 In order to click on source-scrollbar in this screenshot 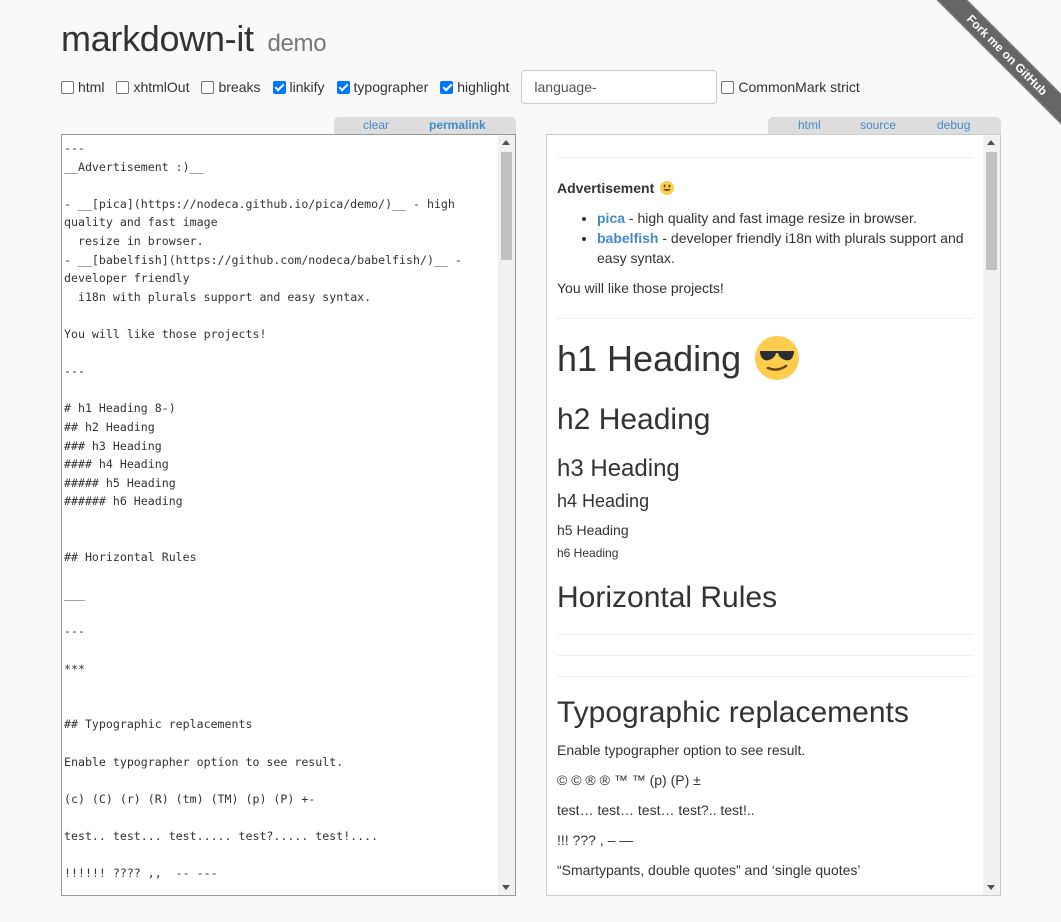, I will do `click(506, 515)`.